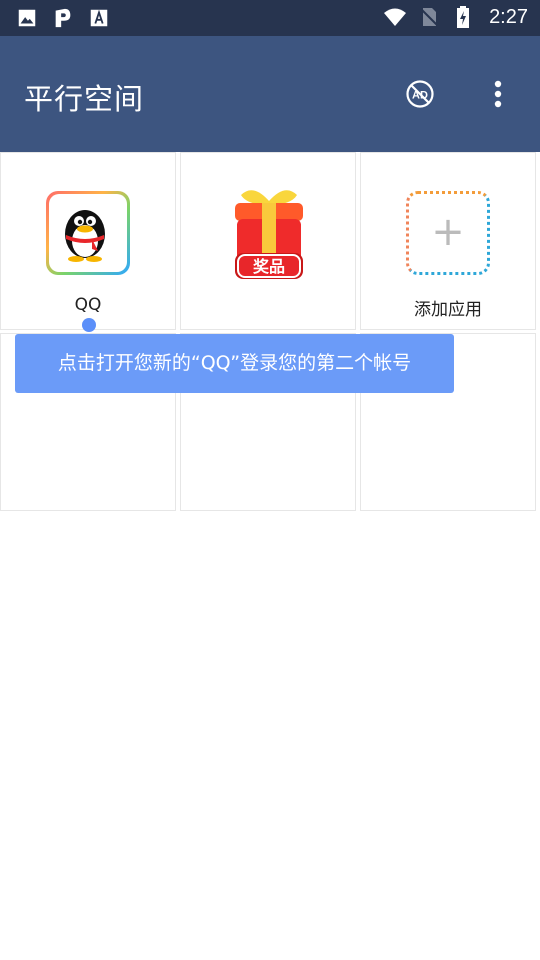 This screenshot has width=540, height=960. What do you see at coordinates (463, 17) in the screenshot?
I see `battery-charging-icon` at bounding box center [463, 17].